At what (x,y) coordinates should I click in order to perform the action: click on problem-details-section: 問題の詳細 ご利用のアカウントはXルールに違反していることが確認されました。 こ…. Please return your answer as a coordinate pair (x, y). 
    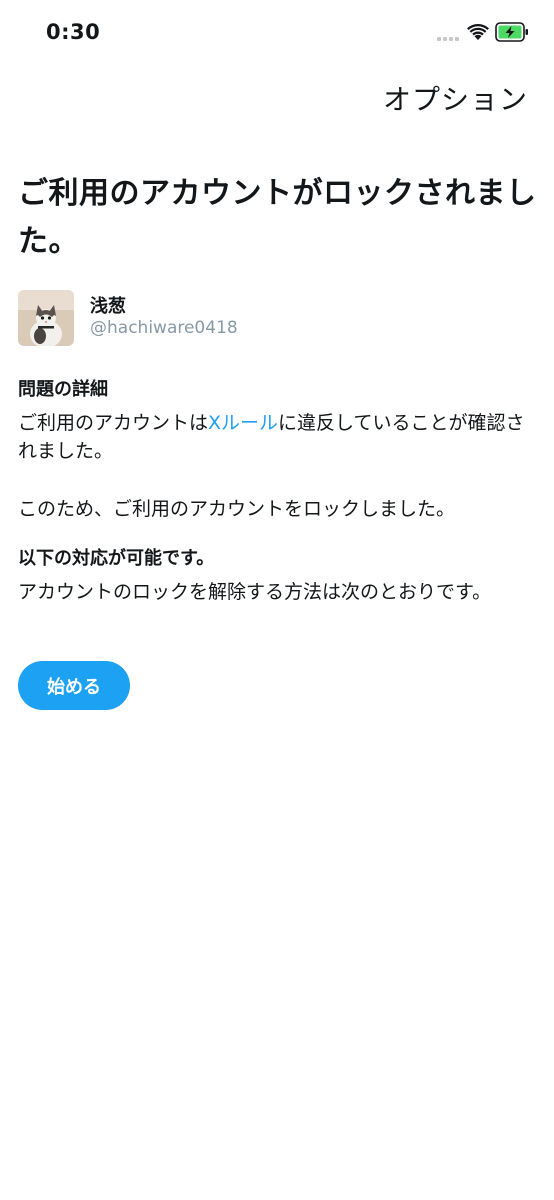
    Looking at the image, I should click on (278, 450).